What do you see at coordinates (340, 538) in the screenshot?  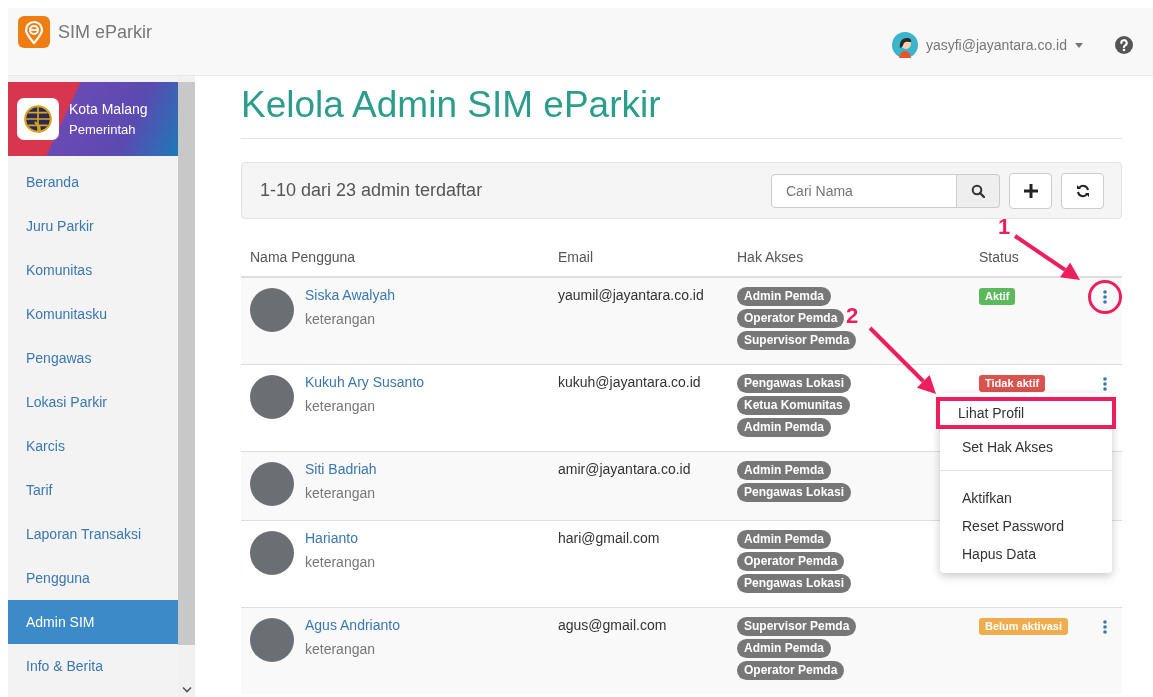 I see `user-name-link: Harianto` at bounding box center [340, 538].